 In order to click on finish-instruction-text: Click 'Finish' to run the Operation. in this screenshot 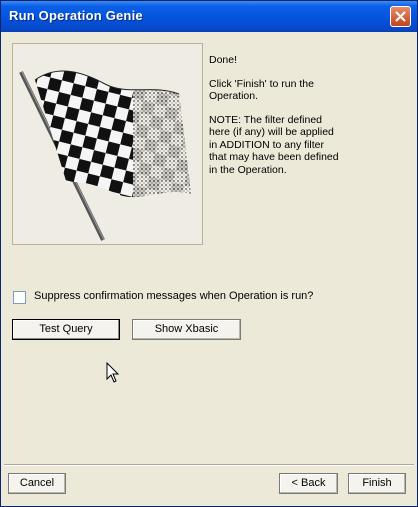, I will do `click(261, 90)`.